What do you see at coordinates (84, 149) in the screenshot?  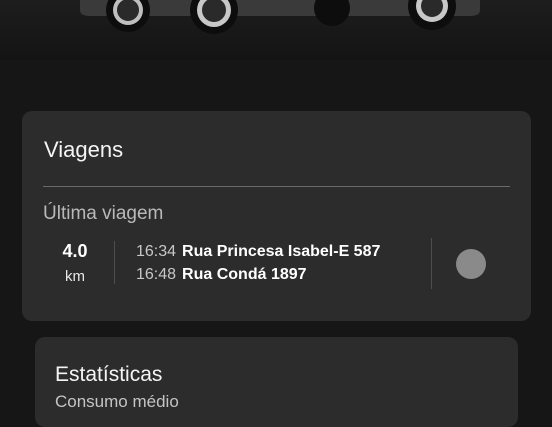 I see `trips-title: Viagens` at bounding box center [84, 149].